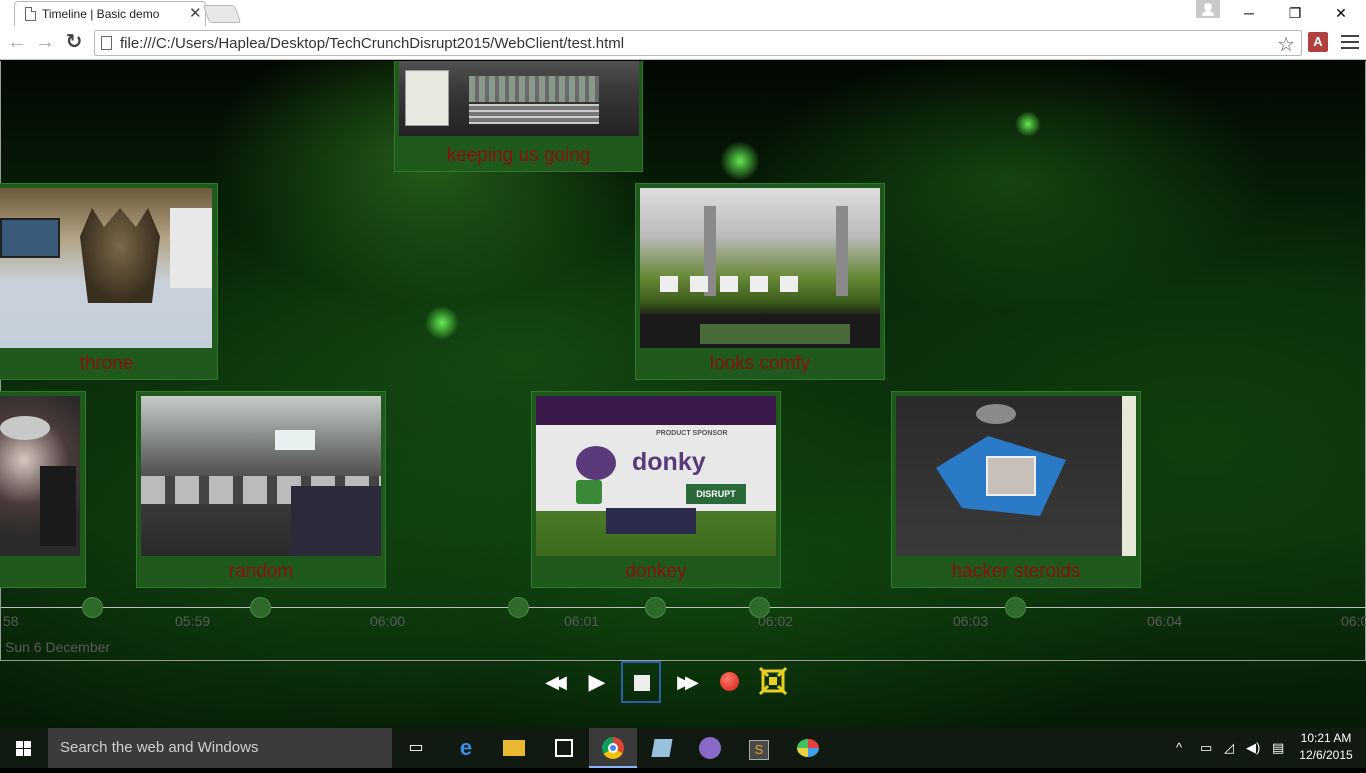 Image resolution: width=1366 pixels, height=773 pixels. Describe the element at coordinates (1016, 571) in the screenshot. I see `card-label: hacker steroids` at that location.